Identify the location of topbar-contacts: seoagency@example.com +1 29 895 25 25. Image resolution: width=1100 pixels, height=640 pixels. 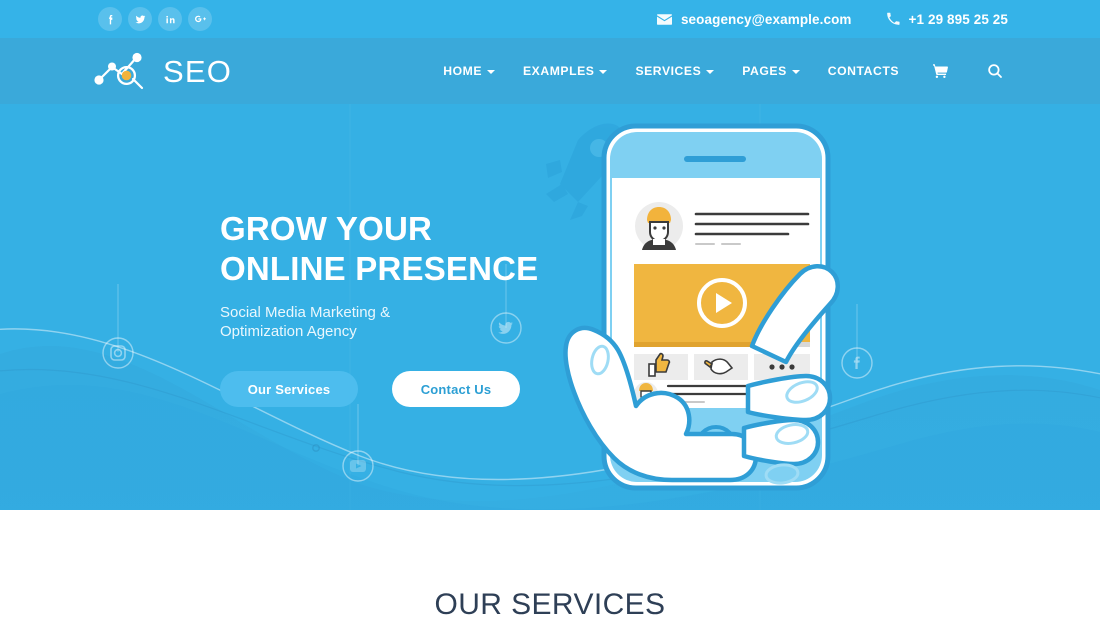
(832, 19).